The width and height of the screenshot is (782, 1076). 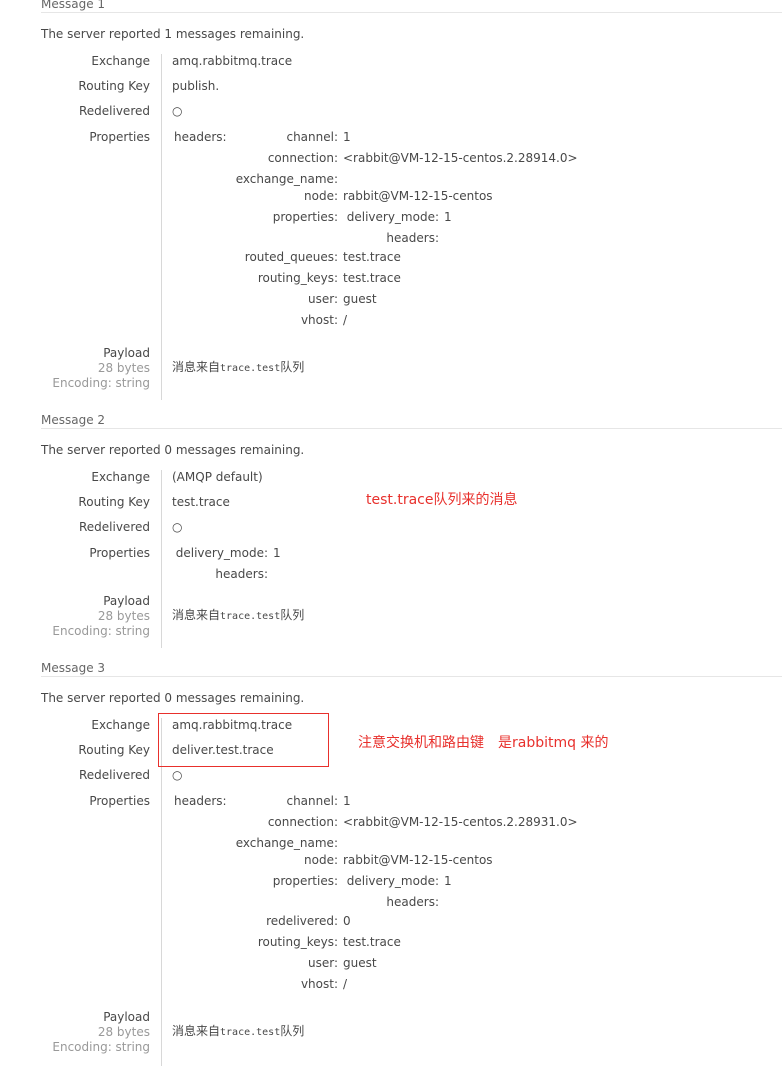 What do you see at coordinates (120, 61) in the screenshot?
I see `message-1-exchange-label: Exchange` at bounding box center [120, 61].